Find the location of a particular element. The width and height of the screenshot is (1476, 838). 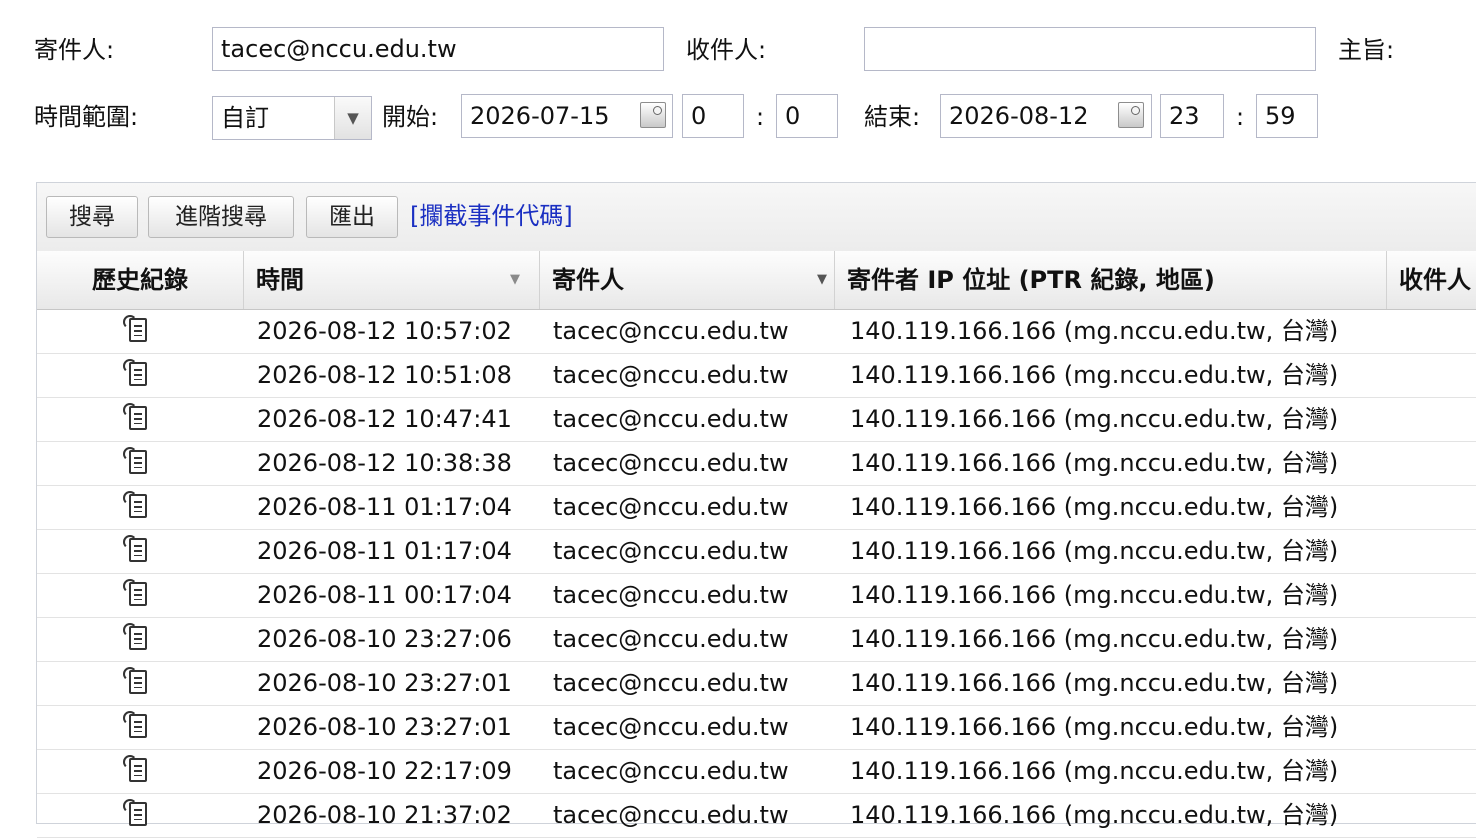

time-cell: 2026-08-12 10:38:38 is located at coordinates (384, 463).